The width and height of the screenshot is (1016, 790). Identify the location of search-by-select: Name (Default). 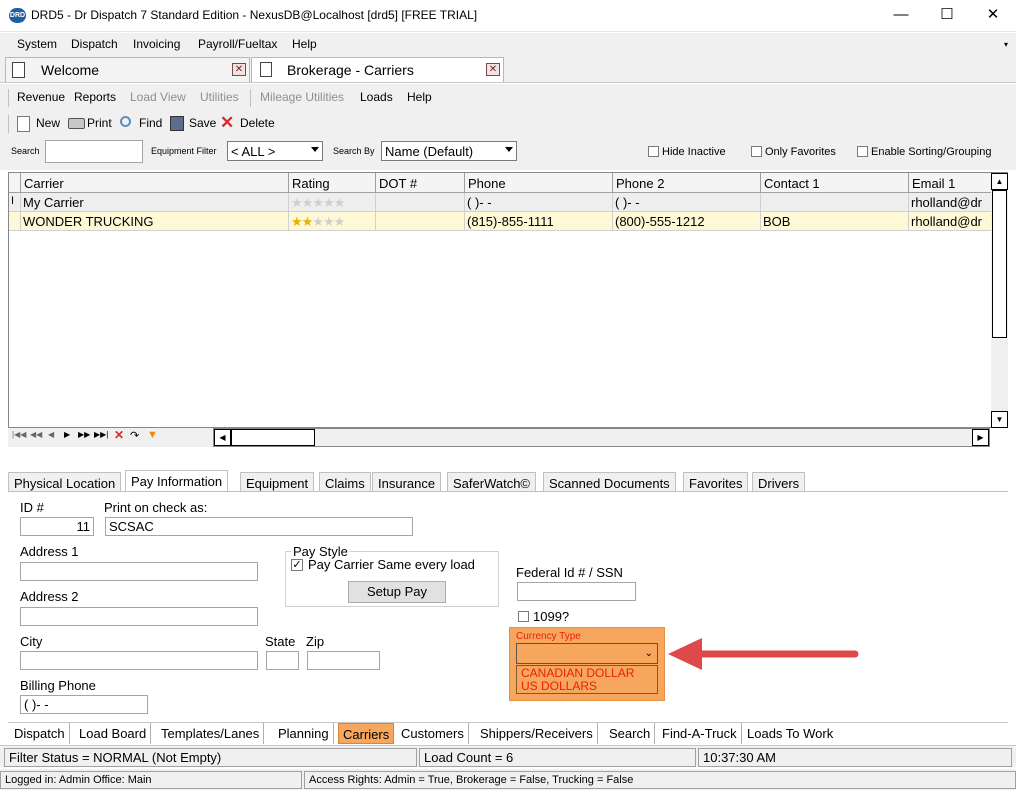
(449, 151).